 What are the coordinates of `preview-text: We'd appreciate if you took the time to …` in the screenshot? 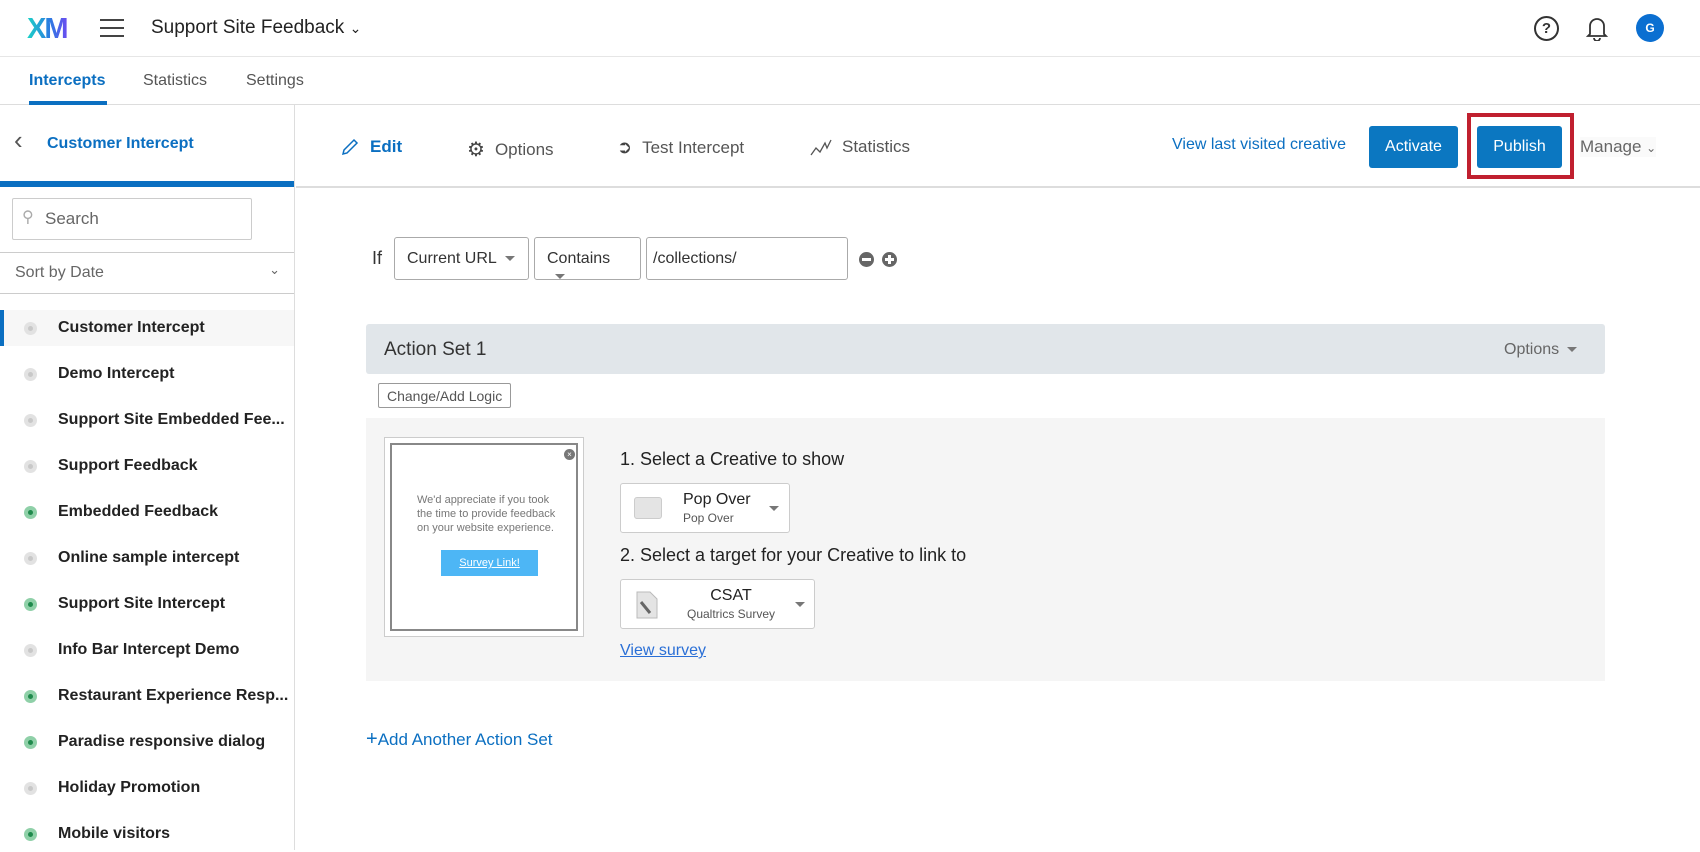 It's located at (486, 514).